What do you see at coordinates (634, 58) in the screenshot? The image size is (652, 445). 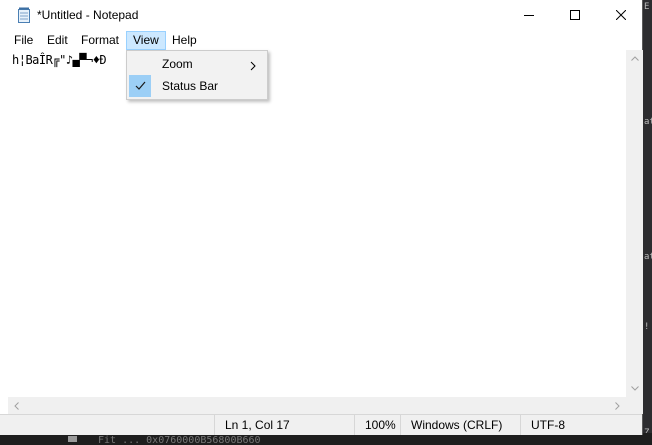 I see `scroll-up-icon` at bounding box center [634, 58].